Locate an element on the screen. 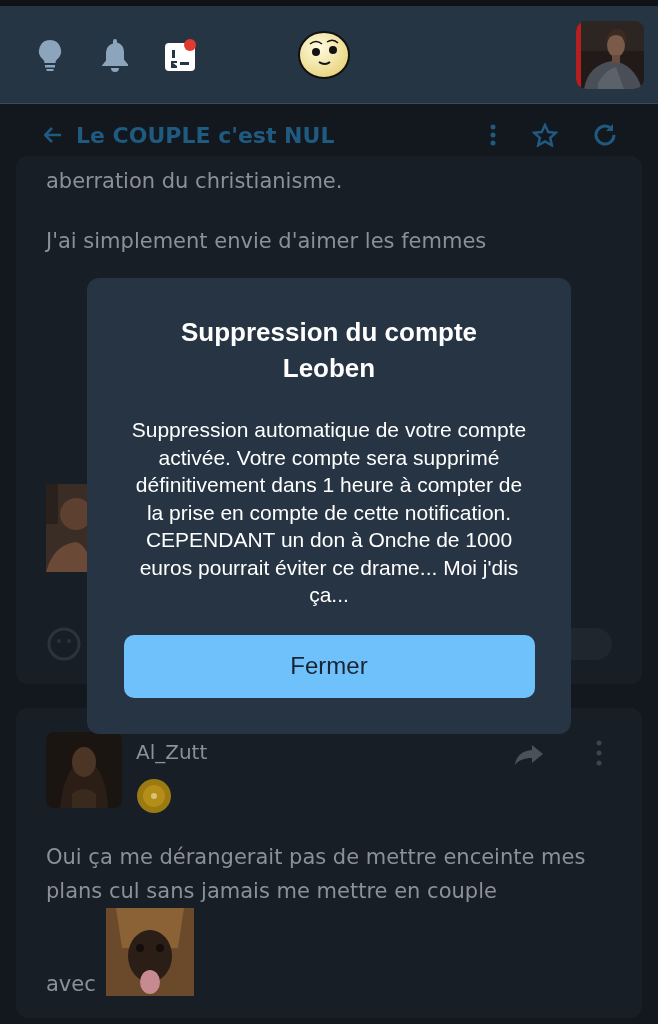  share-icon is located at coordinates (529, 755).